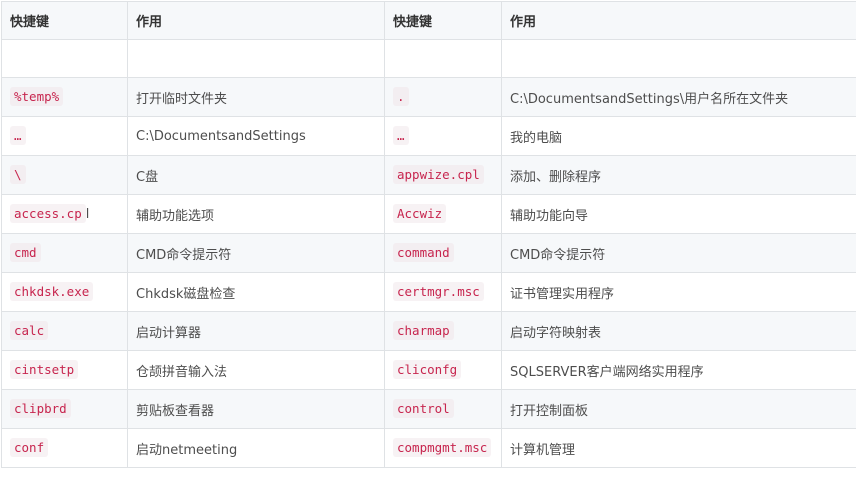  I want to click on shortcut-cell: access.cp l, so click(64, 214).